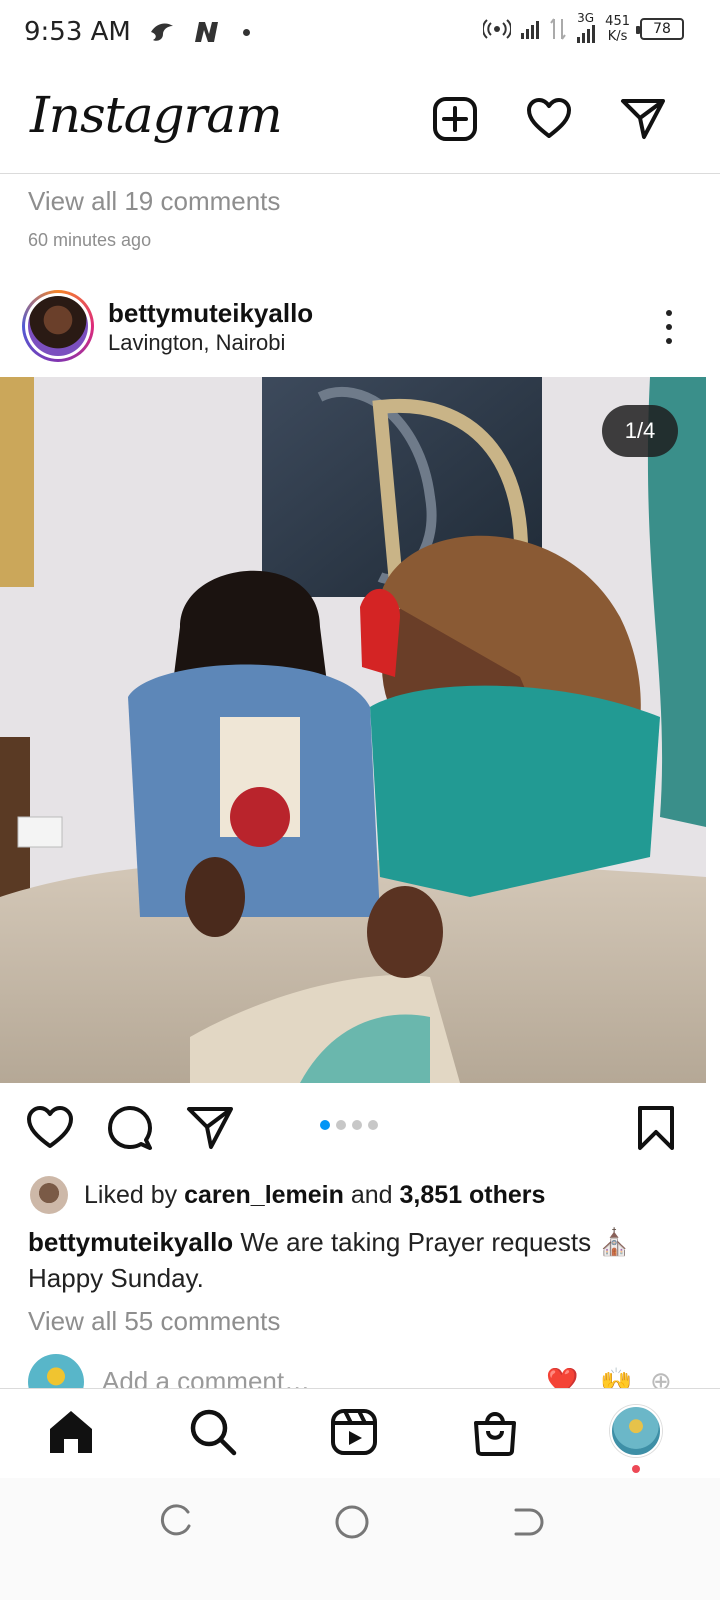 This screenshot has height=1600, width=720. What do you see at coordinates (77, 32) in the screenshot?
I see `status-time: 9:53 AM` at bounding box center [77, 32].